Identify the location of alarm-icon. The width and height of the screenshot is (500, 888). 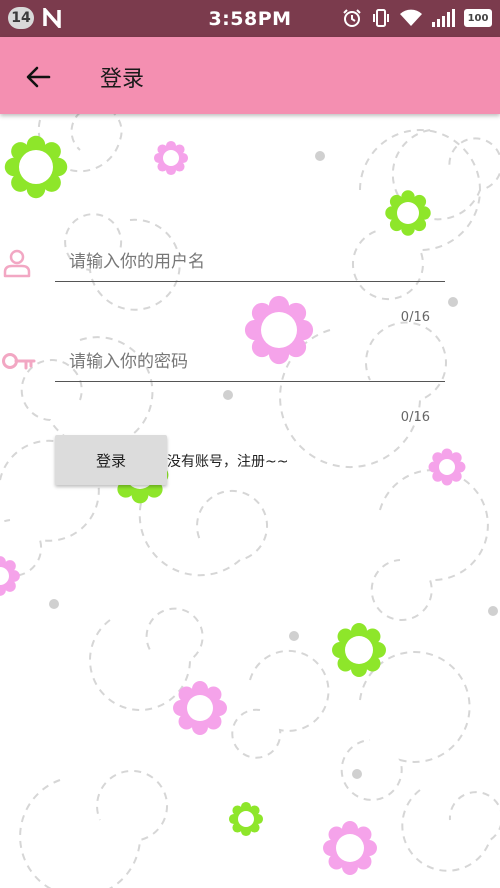
(352, 18).